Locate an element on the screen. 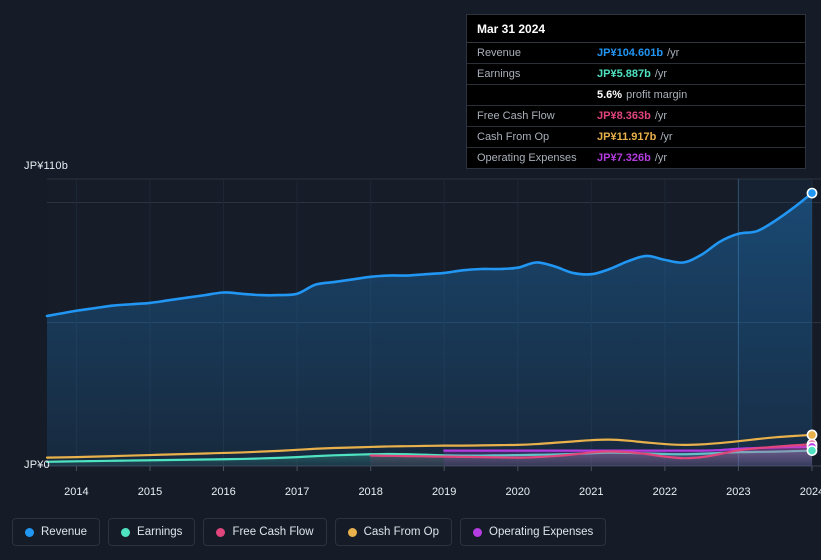  x-axis-tick-2015: 2015 is located at coordinates (150, 492).